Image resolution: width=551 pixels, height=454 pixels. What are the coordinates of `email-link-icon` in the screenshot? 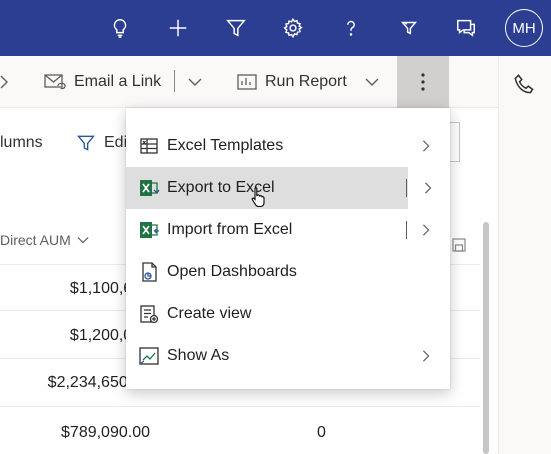 It's located at (55, 82).